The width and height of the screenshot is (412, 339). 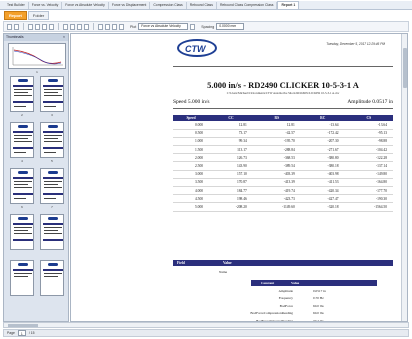 I want to click on table-cell: 4.000, so click(x=191, y=191).